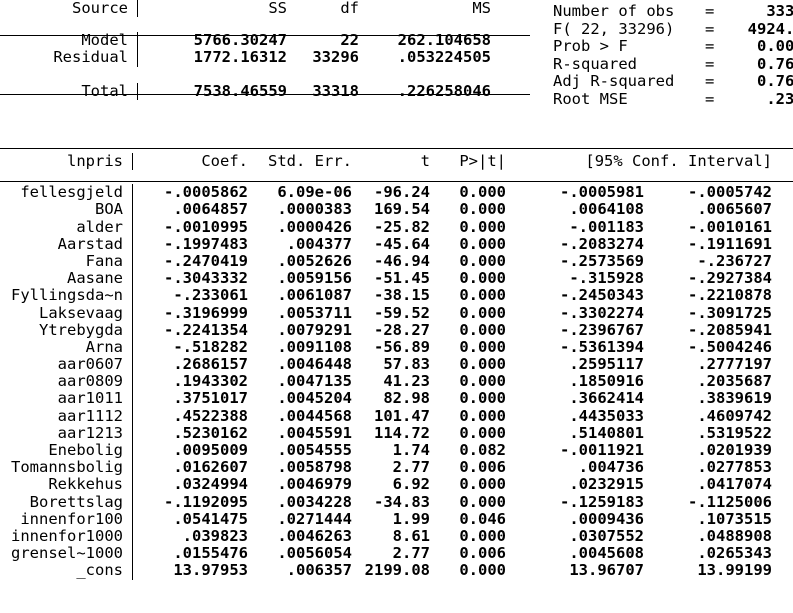 The width and height of the screenshot is (793, 613). What do you see at coordinates (66, 161) in the screenshot?
I see `coef-header-depvar: lnpris` at bounding box center [66, 161].